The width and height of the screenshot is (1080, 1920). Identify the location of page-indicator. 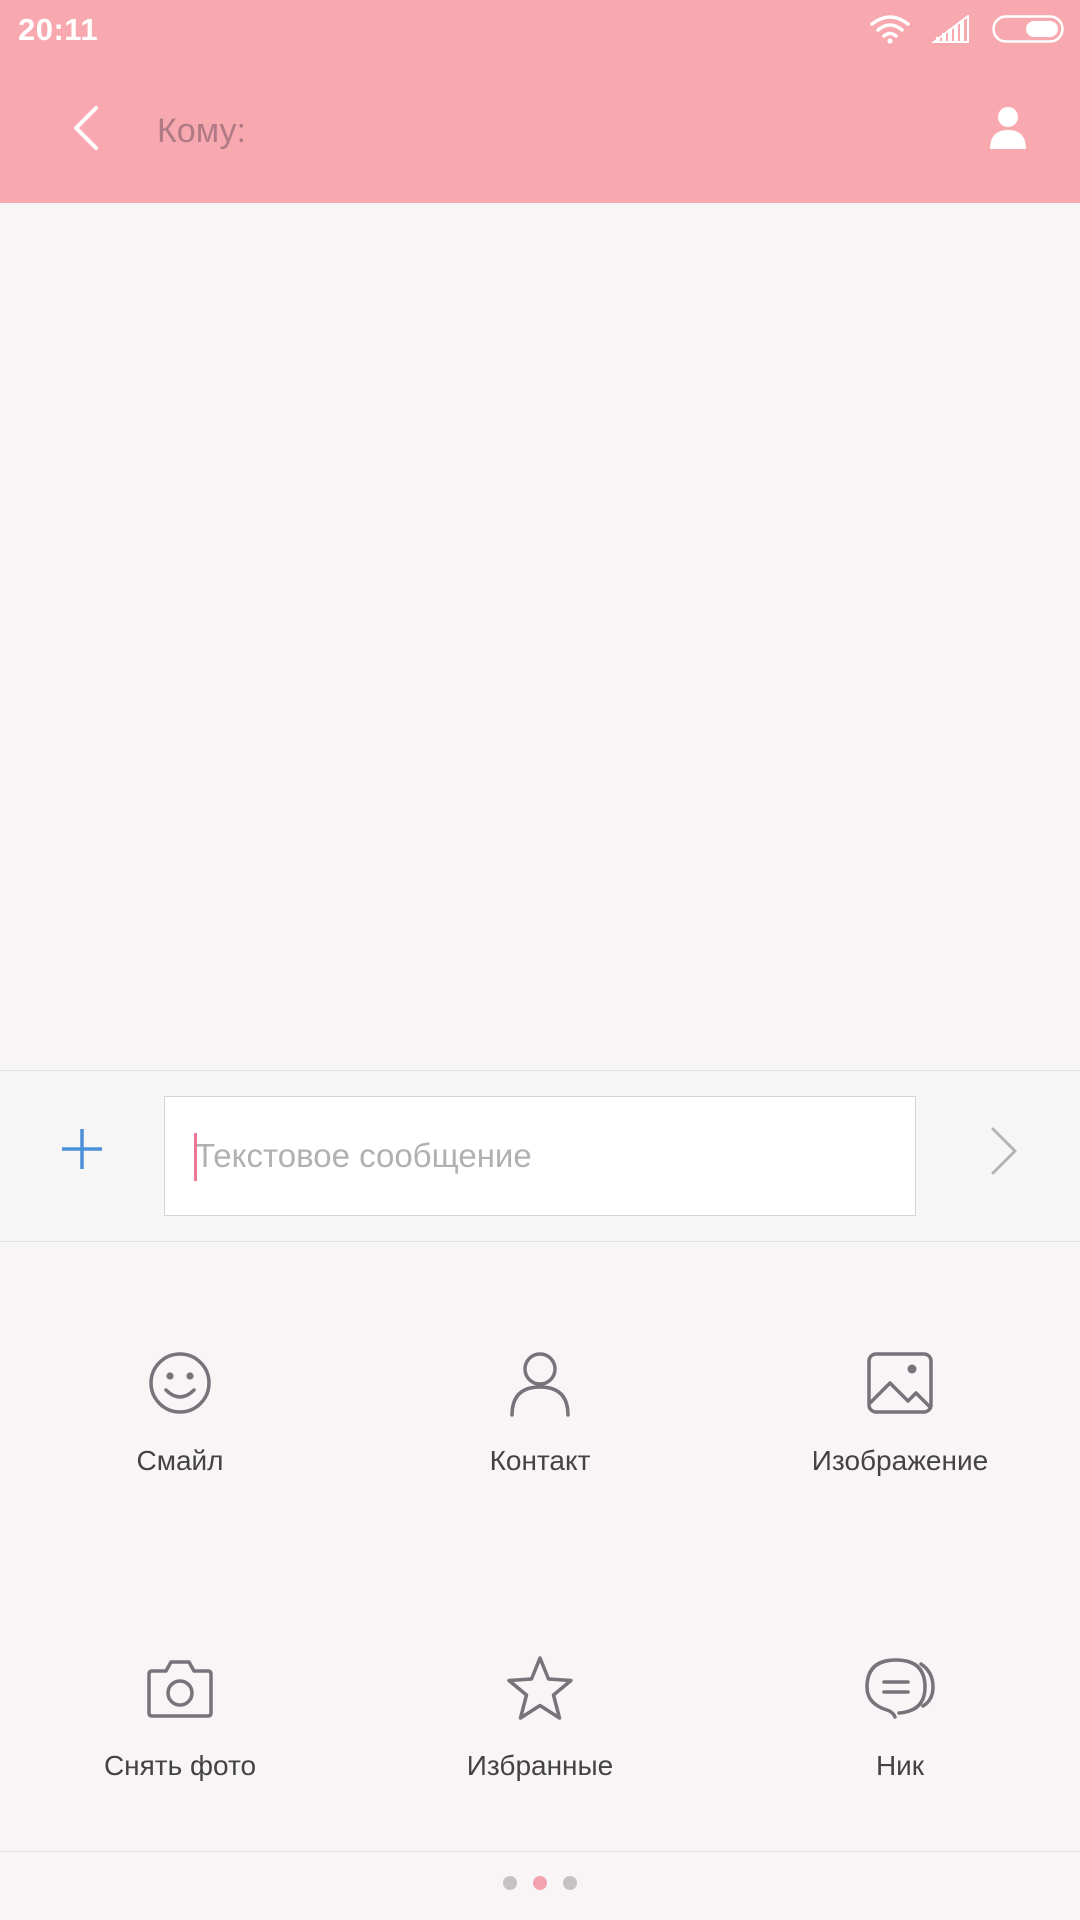
(540, 1885).